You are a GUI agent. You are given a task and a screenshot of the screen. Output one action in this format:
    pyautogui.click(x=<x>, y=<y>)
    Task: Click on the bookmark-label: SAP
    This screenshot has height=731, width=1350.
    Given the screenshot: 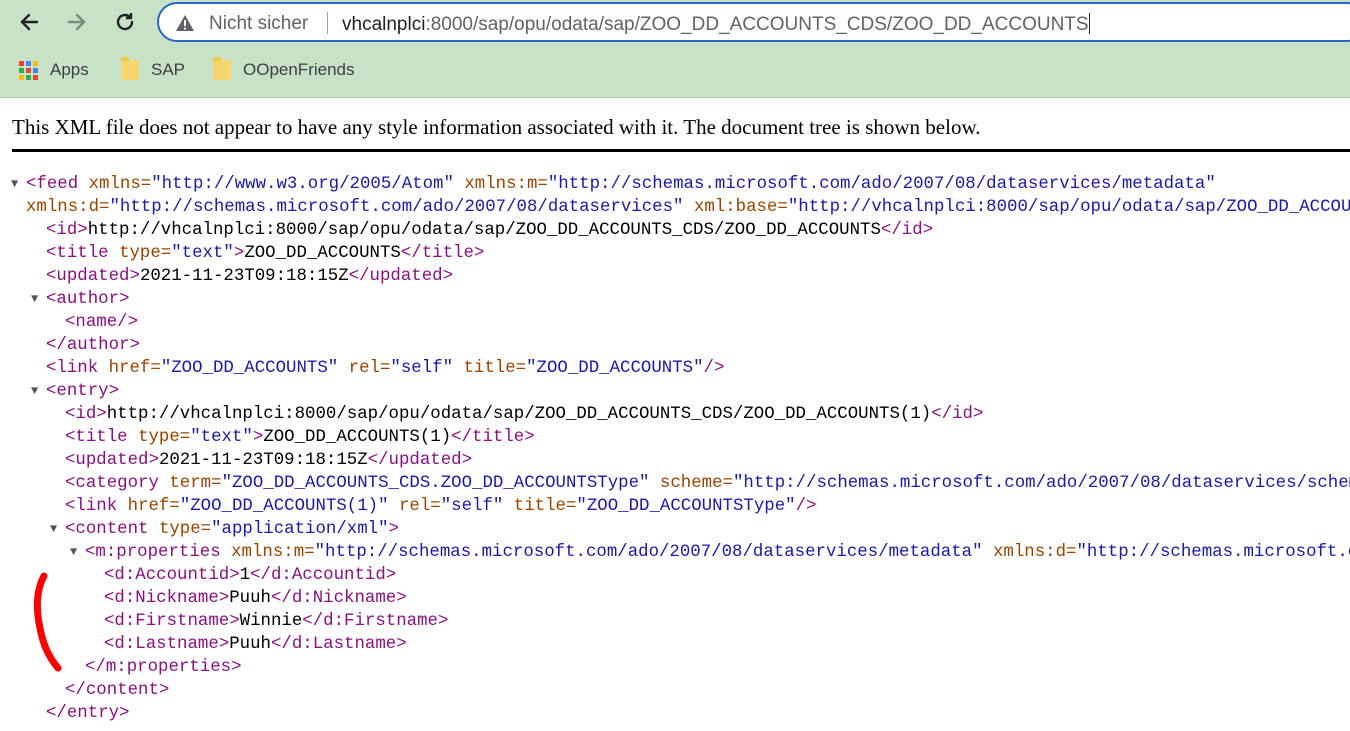 What is the action you would take?
    pyautogui.click(x=168, y=69)
    